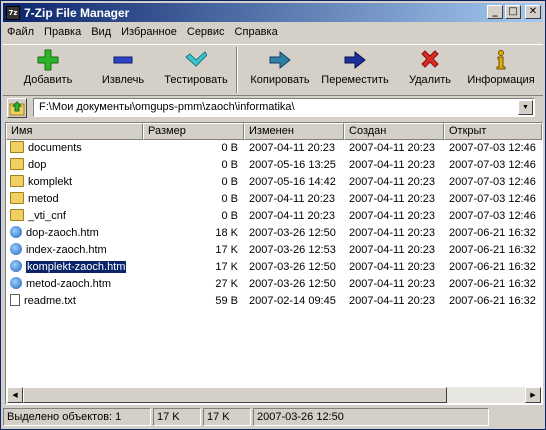 Image resolution: width=546 pixels, height=430 pixels. What do you see at coordinates (280, 71) in the screenshot?
I see `copy-button: Копировать` at bounding box center [280, 71].